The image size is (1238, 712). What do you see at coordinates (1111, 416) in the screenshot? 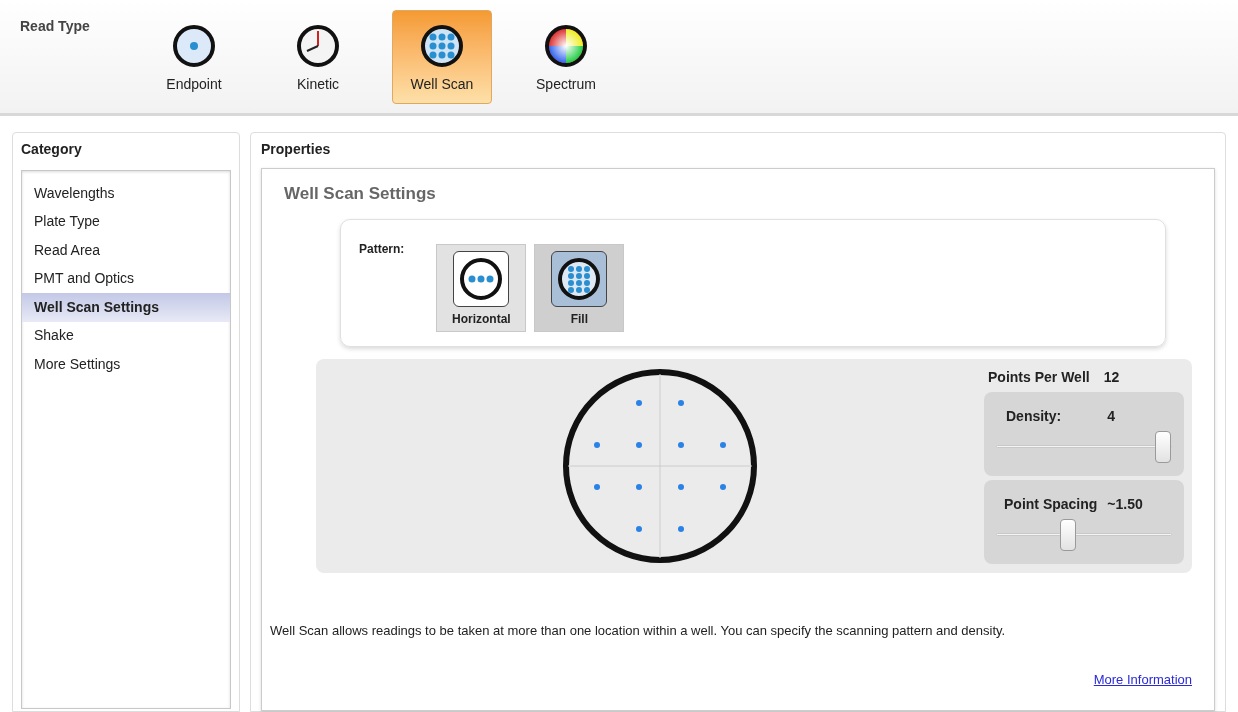
I see `density-value: 4` at bounding box center [1111, 416].